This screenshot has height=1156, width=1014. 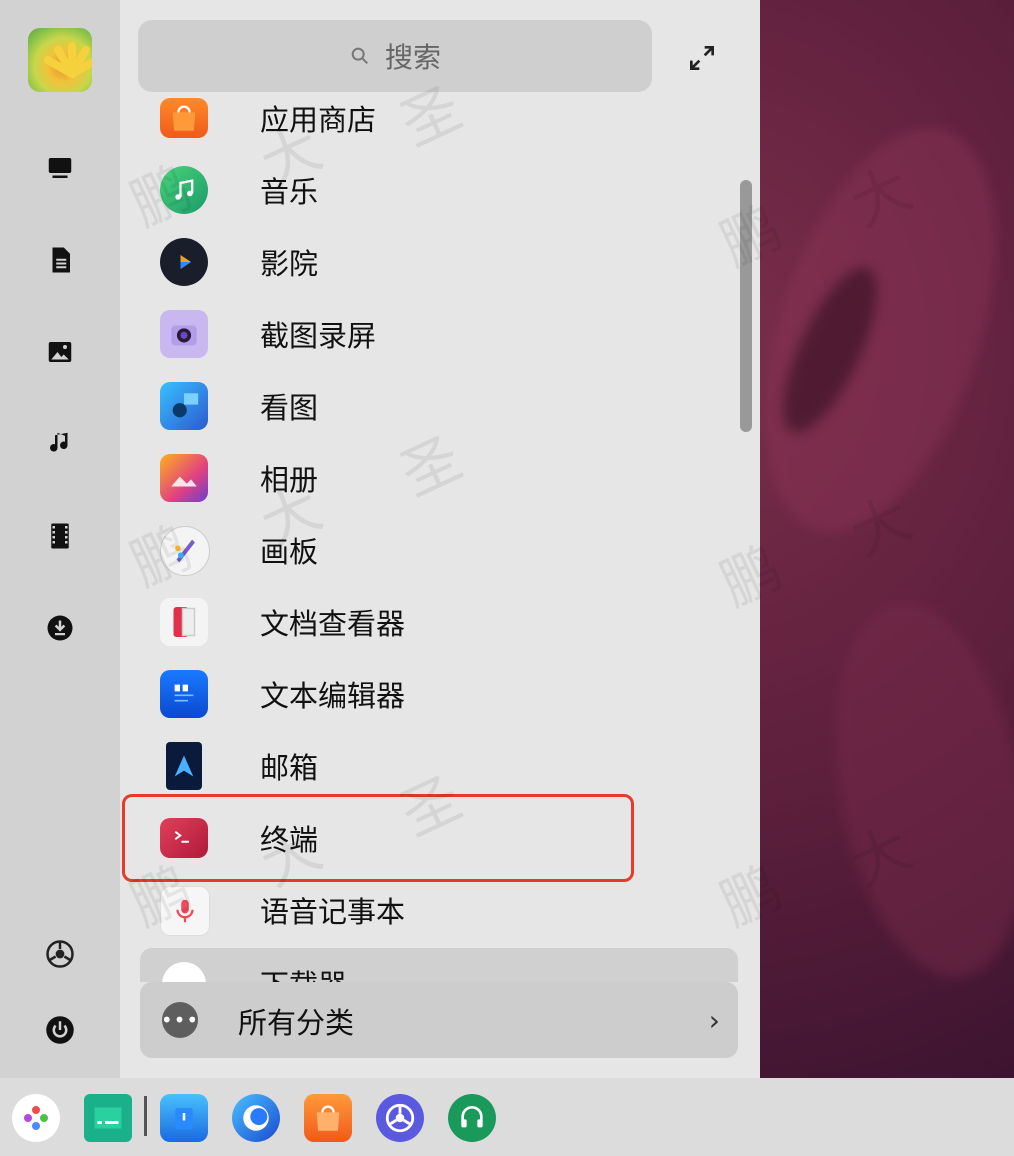 I want to click on dock-separator, so click(x=145, y=1116).